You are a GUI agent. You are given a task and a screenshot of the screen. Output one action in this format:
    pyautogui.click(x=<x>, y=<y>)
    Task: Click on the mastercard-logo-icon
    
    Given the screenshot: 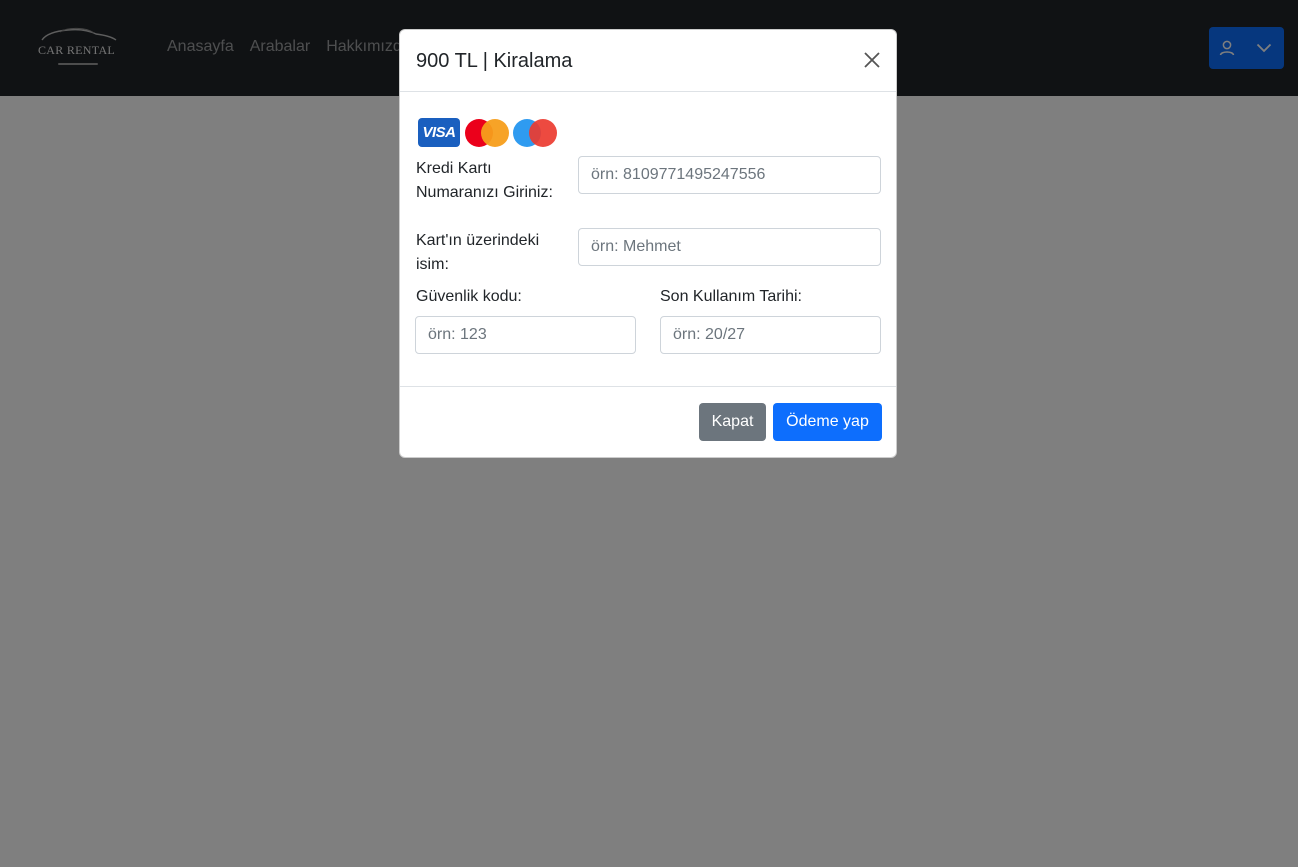 What is the action you would take?
    pyautogui.click(x=488, y=132)
    